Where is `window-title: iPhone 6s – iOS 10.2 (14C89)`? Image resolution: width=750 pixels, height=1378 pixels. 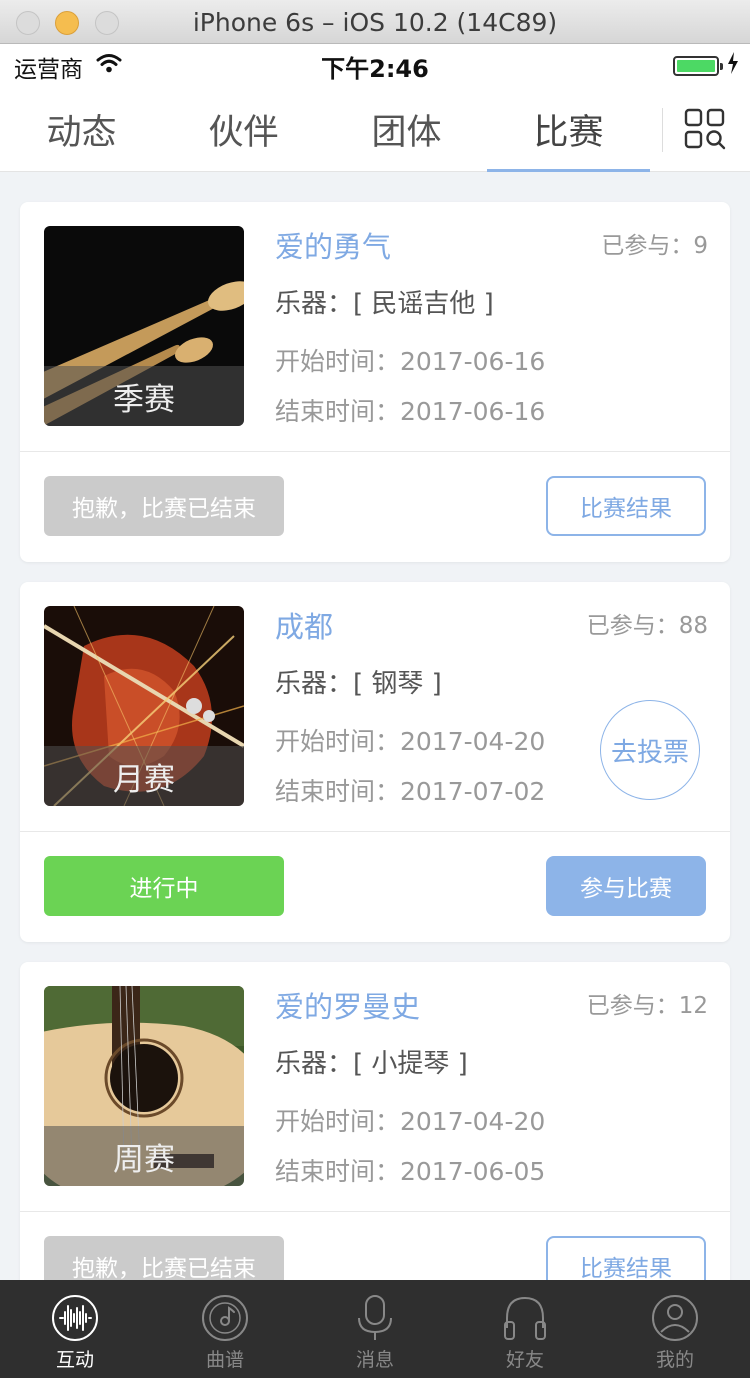
window-title: iPhone 6s – iOS 10.2 (14C89) is located at coordinates (375, 22).